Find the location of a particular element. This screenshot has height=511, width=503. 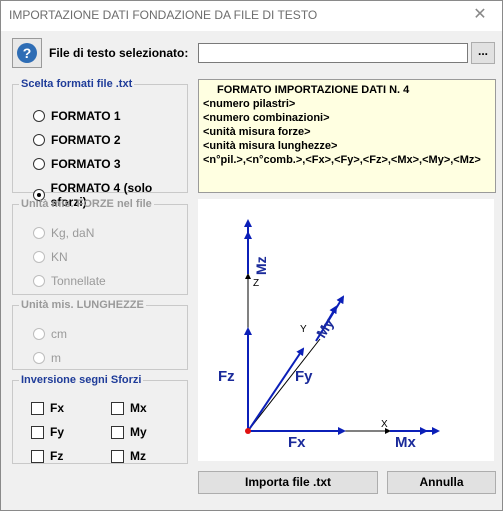

radio-label: FORMATO 1 is located at coordinates (86, 116).